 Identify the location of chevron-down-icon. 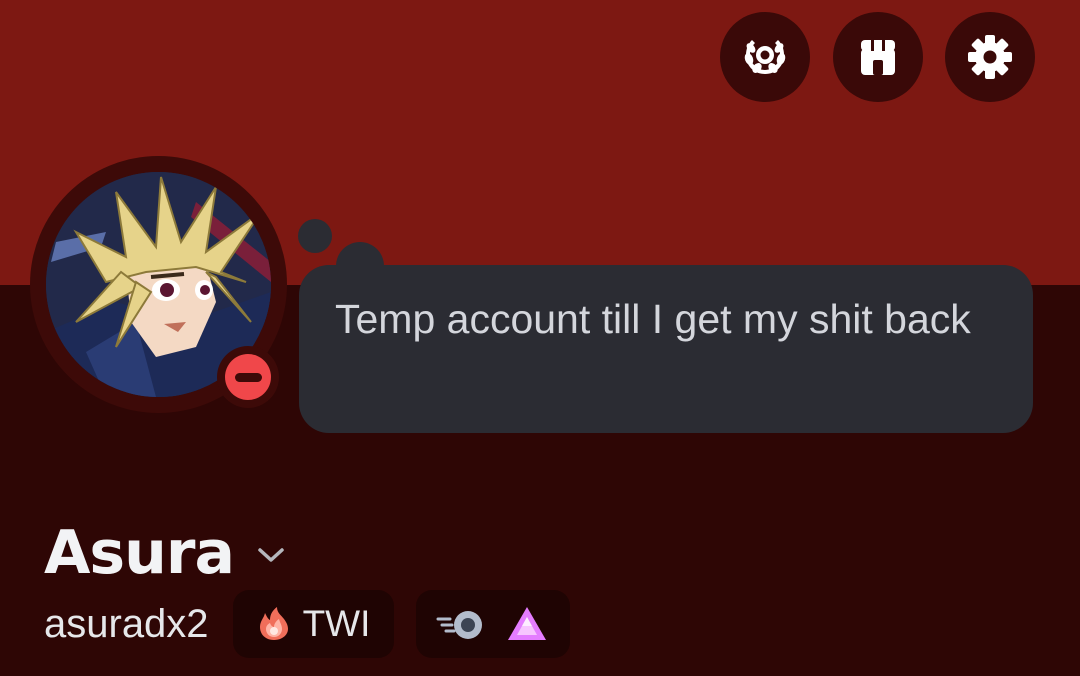
(271, 555).